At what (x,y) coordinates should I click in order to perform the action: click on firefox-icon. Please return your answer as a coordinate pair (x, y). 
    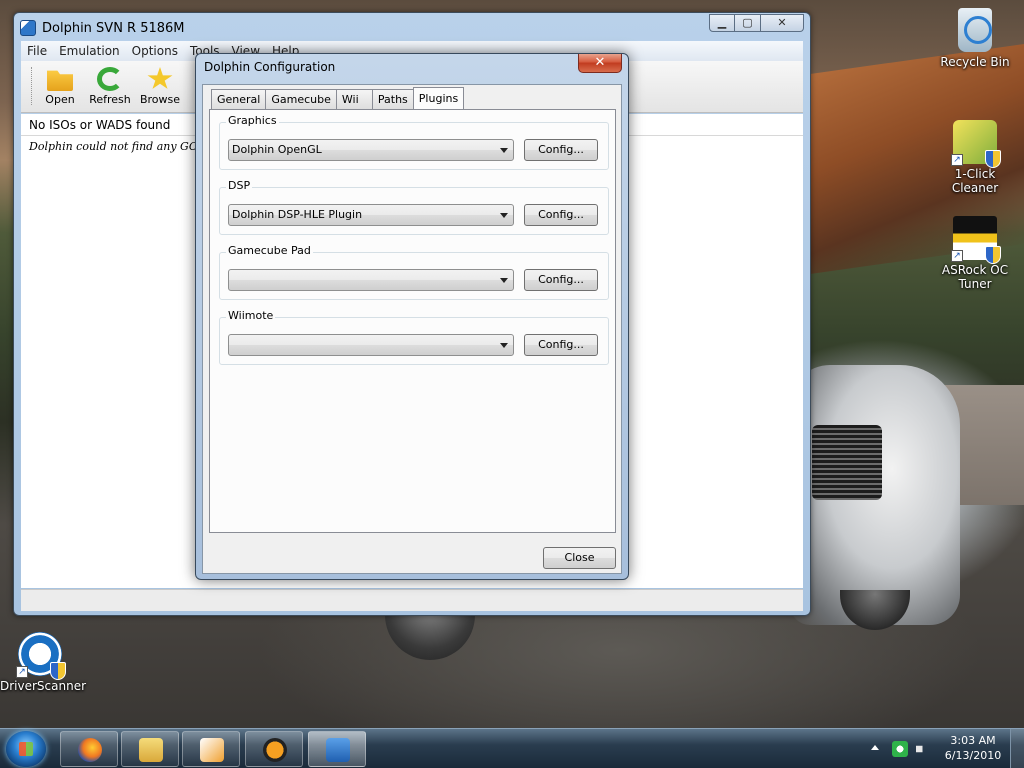
    Looking at the image, I should click on (90, 750).